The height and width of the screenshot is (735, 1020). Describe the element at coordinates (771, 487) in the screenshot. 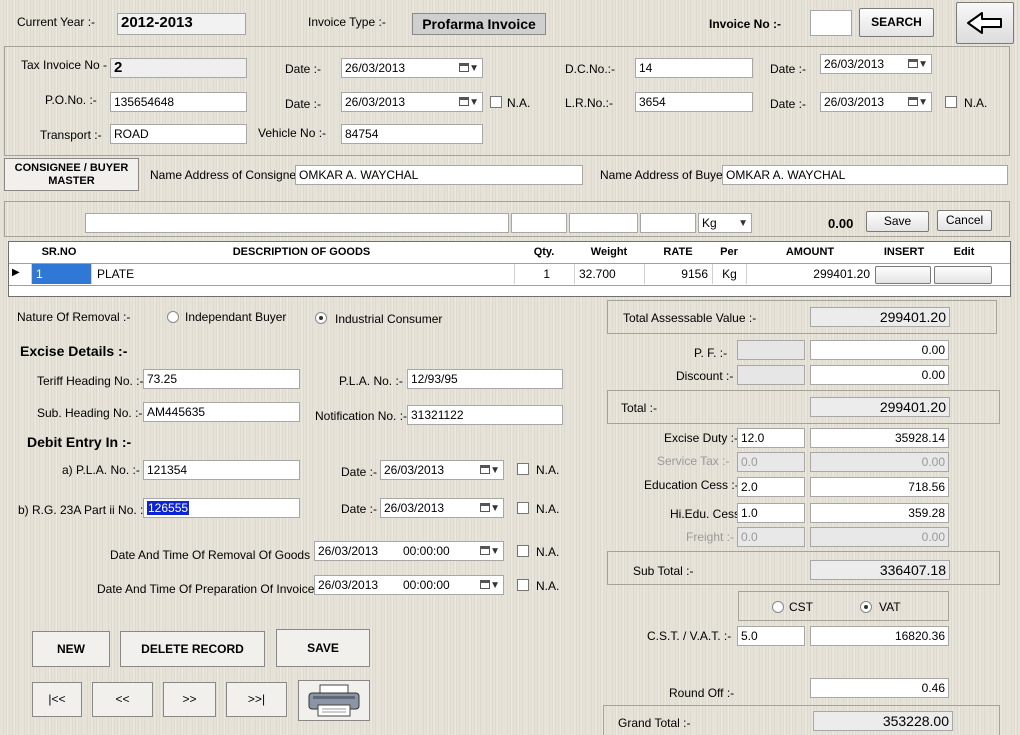

I see `education-cess-percent-input: 2.0` at that location.